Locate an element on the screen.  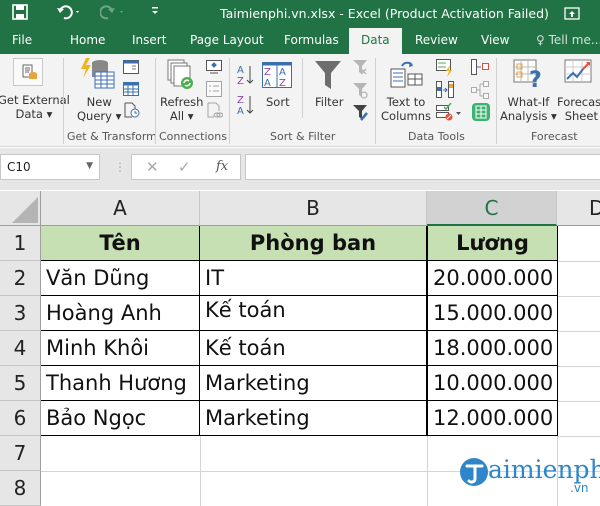
remove-duplicates-icon is located at coordinates (445, 92).